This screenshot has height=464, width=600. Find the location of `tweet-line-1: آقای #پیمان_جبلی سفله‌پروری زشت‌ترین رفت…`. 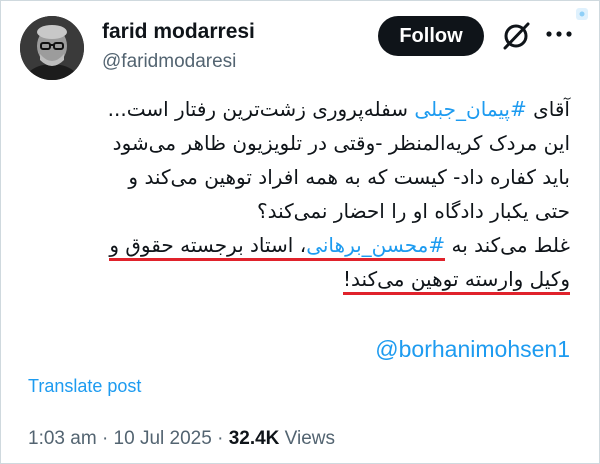

tweet-line-1: آقای #پیمان_جبلی سفله‌پروری زشت‌ترین رفت… is located at coordinates (302, 109).